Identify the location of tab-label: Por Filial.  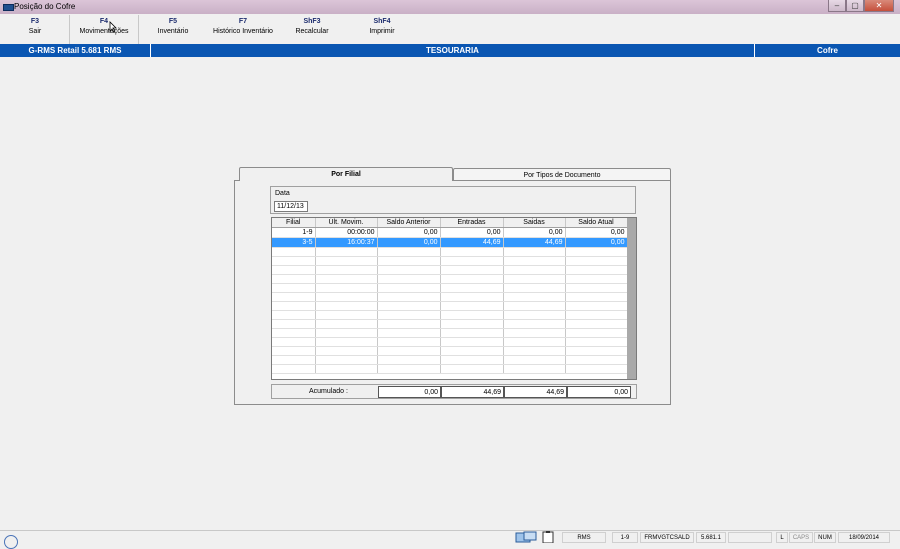
(346, 174).